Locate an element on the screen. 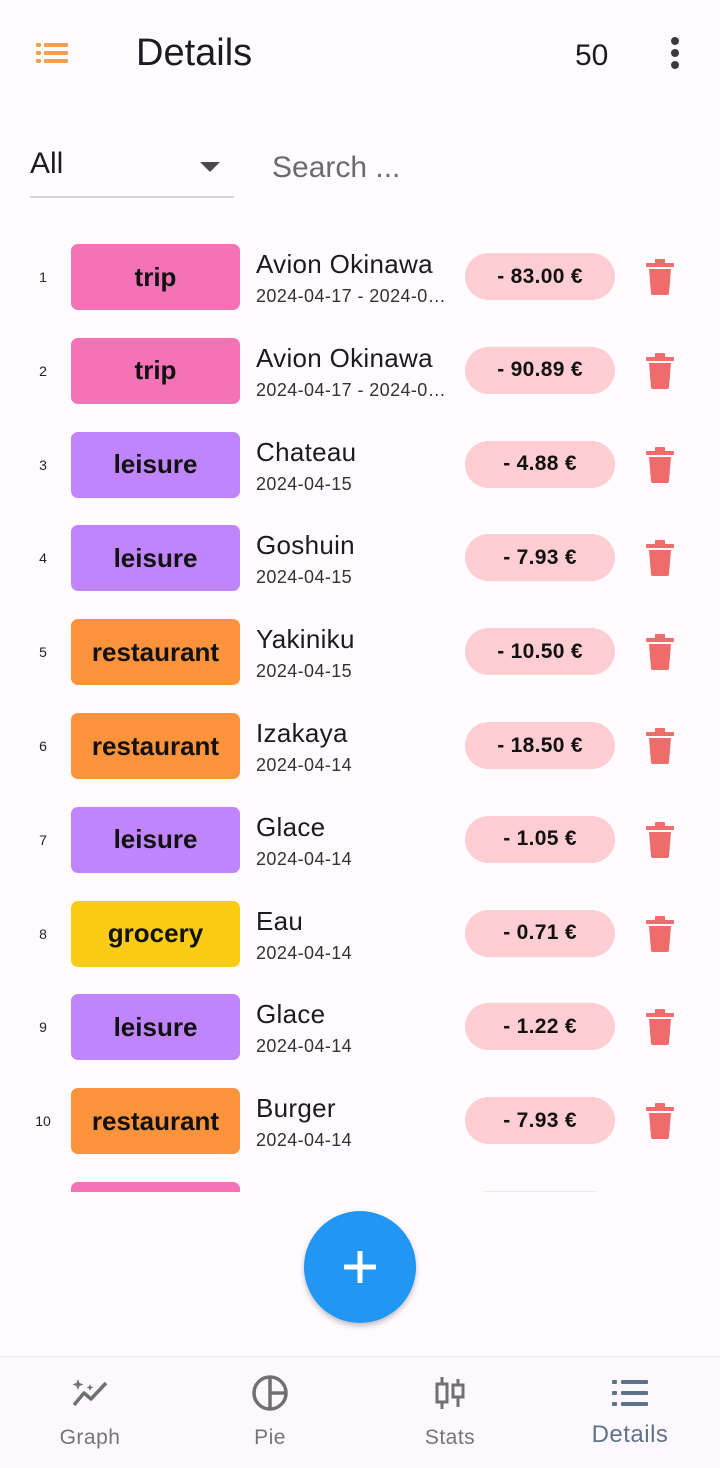  list-item: 8 grocery Eau 2024-04-14 - 0.71 € is located at coordinates (360, 934).